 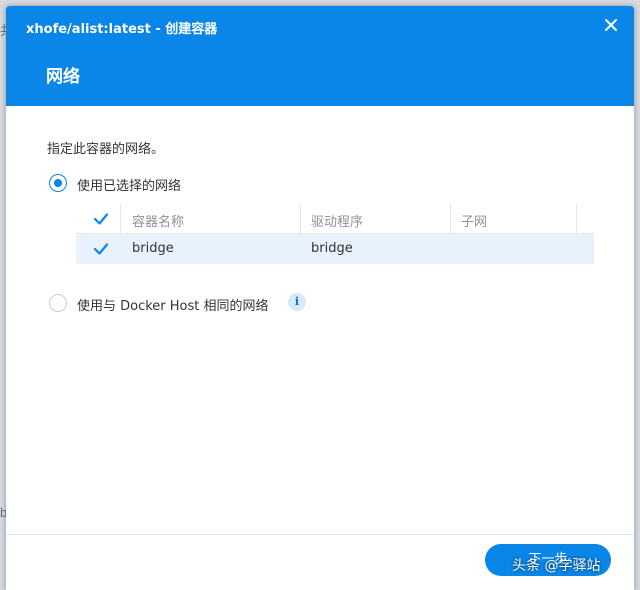 What do you see at coordinates (63, 77) in the screenshot?
I see `section-title: 网络` at bounding box center [63, 77].